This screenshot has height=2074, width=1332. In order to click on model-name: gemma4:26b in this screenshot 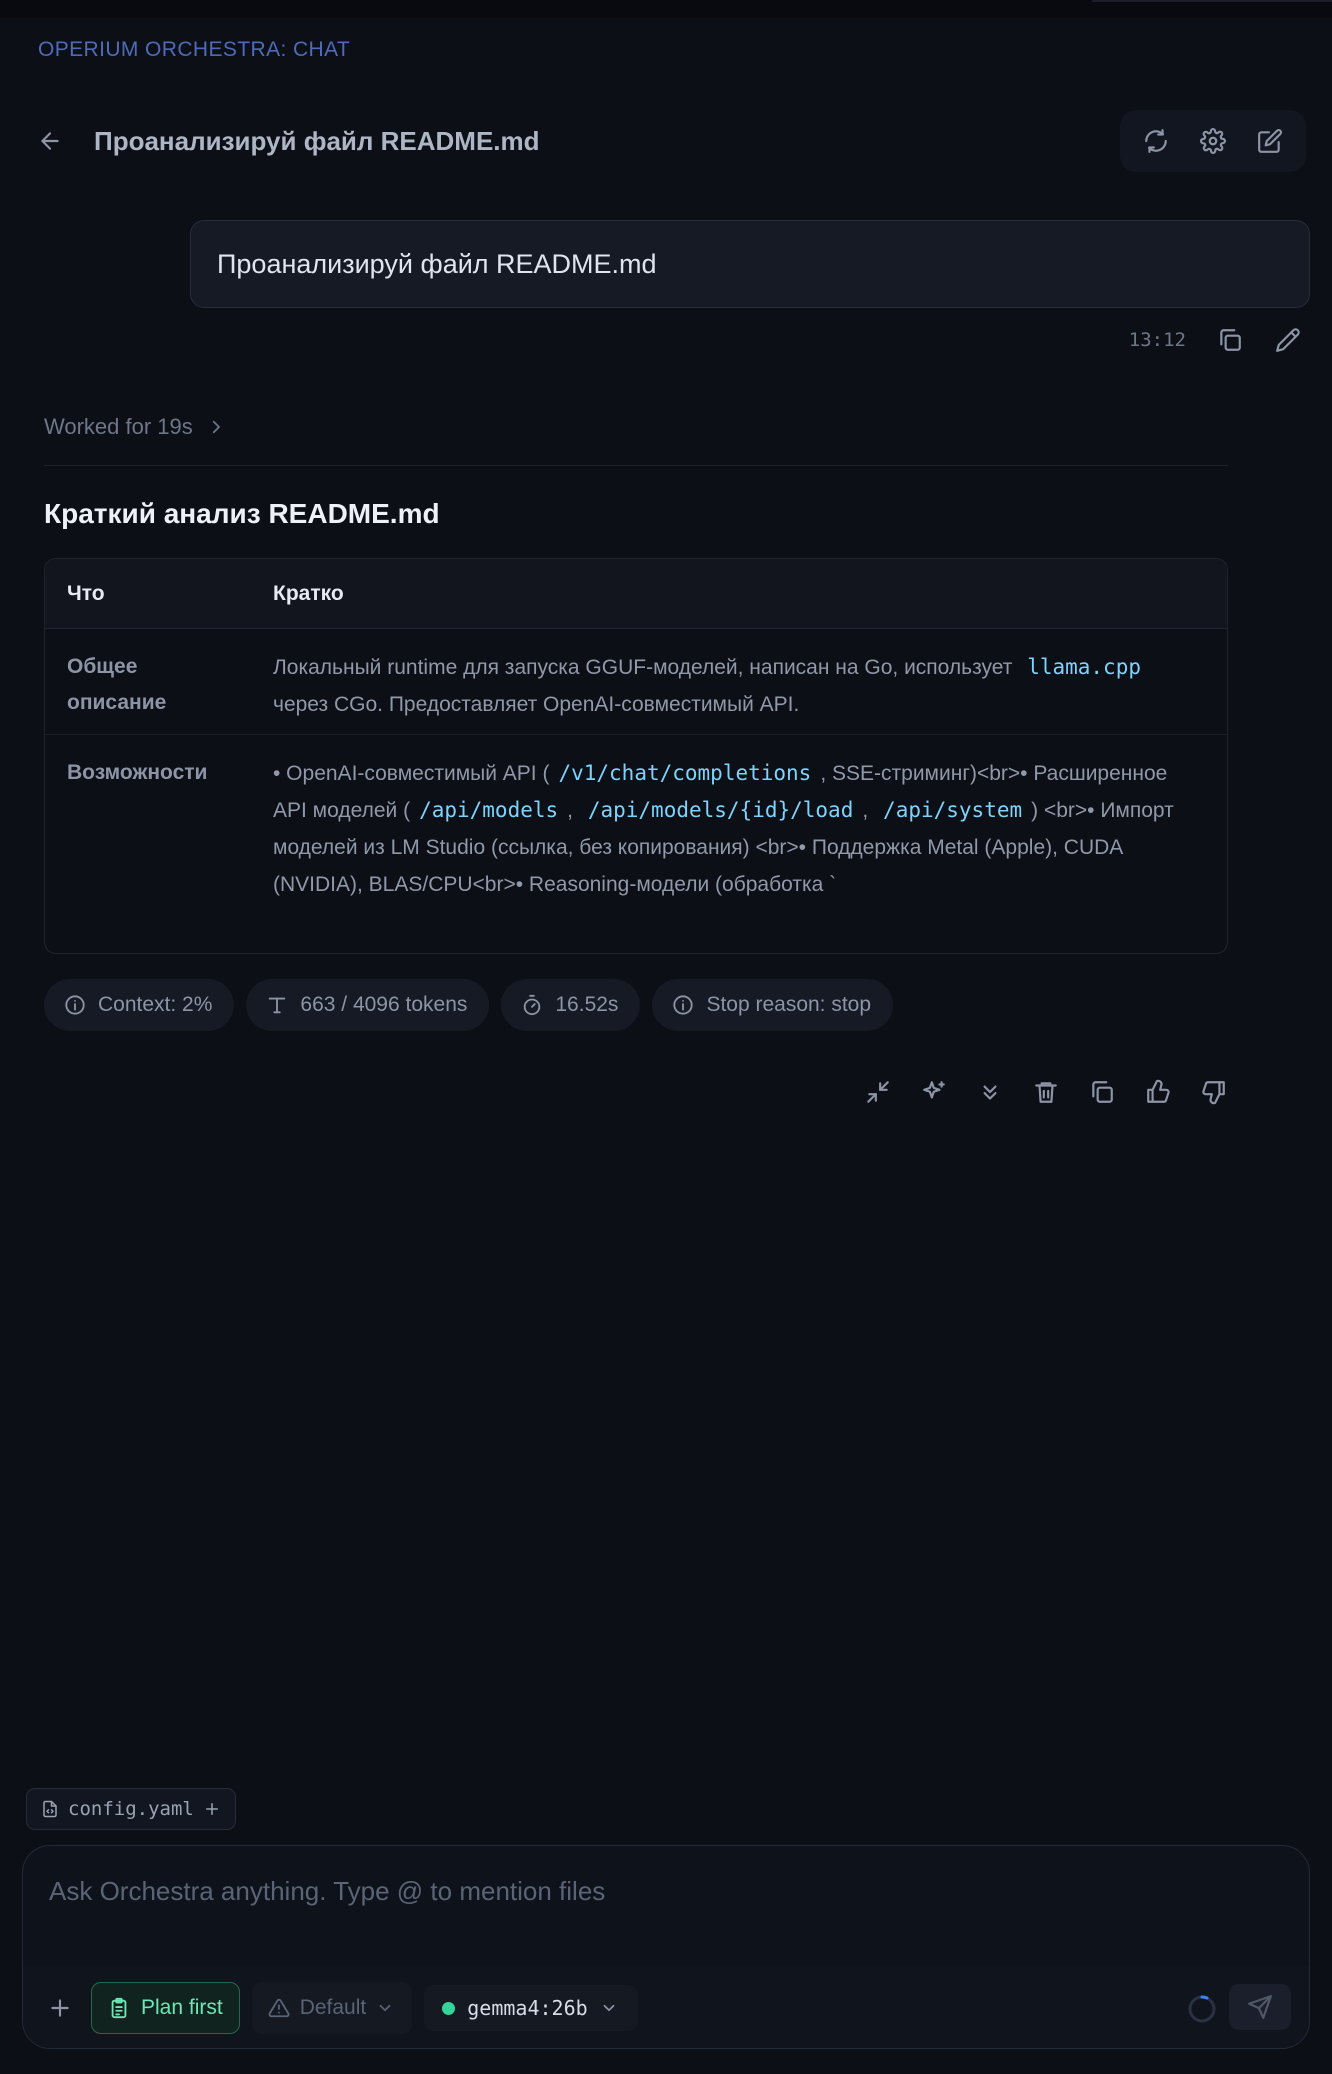, I will do `click(527, 2008)`.